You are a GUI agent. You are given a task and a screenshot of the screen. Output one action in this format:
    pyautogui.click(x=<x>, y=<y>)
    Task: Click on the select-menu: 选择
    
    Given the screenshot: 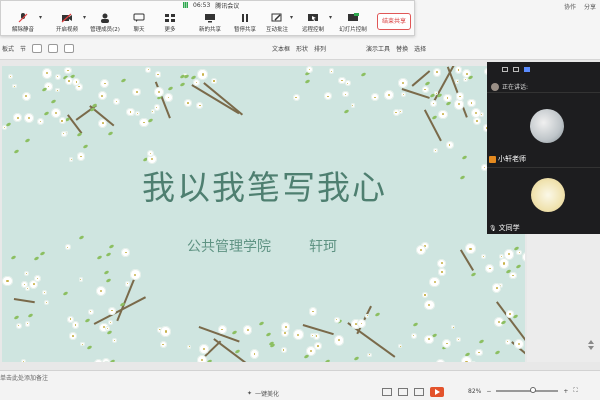 What is the action you would take?
    pyautogui.click(x=420, y=48)
    